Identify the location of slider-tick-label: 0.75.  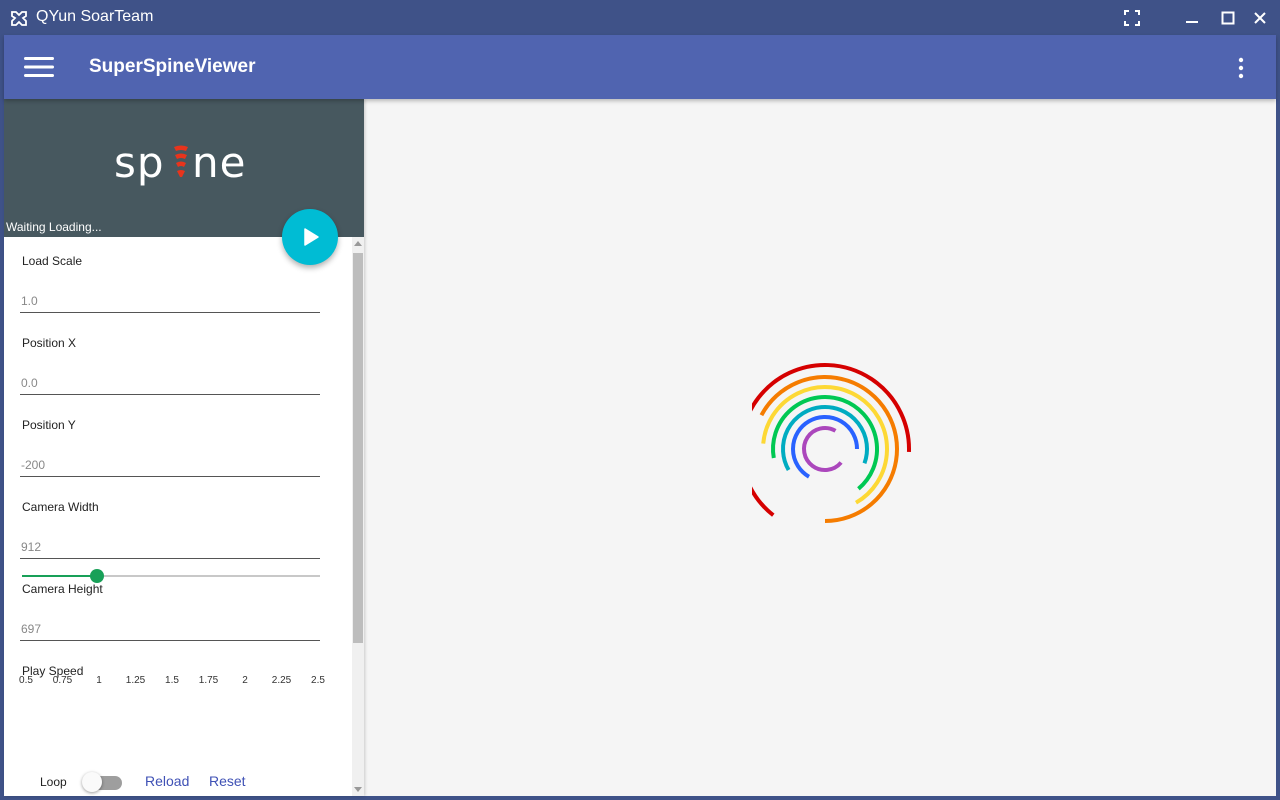
(62, 680).